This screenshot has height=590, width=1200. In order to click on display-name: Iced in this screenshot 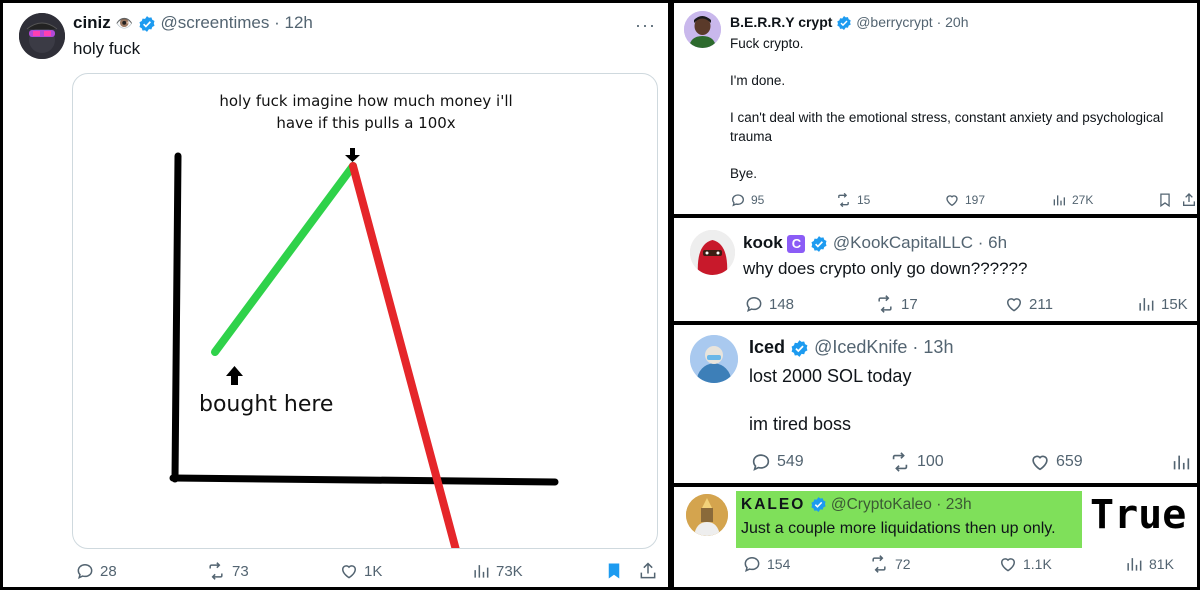, I will do `click(767, 347)`.